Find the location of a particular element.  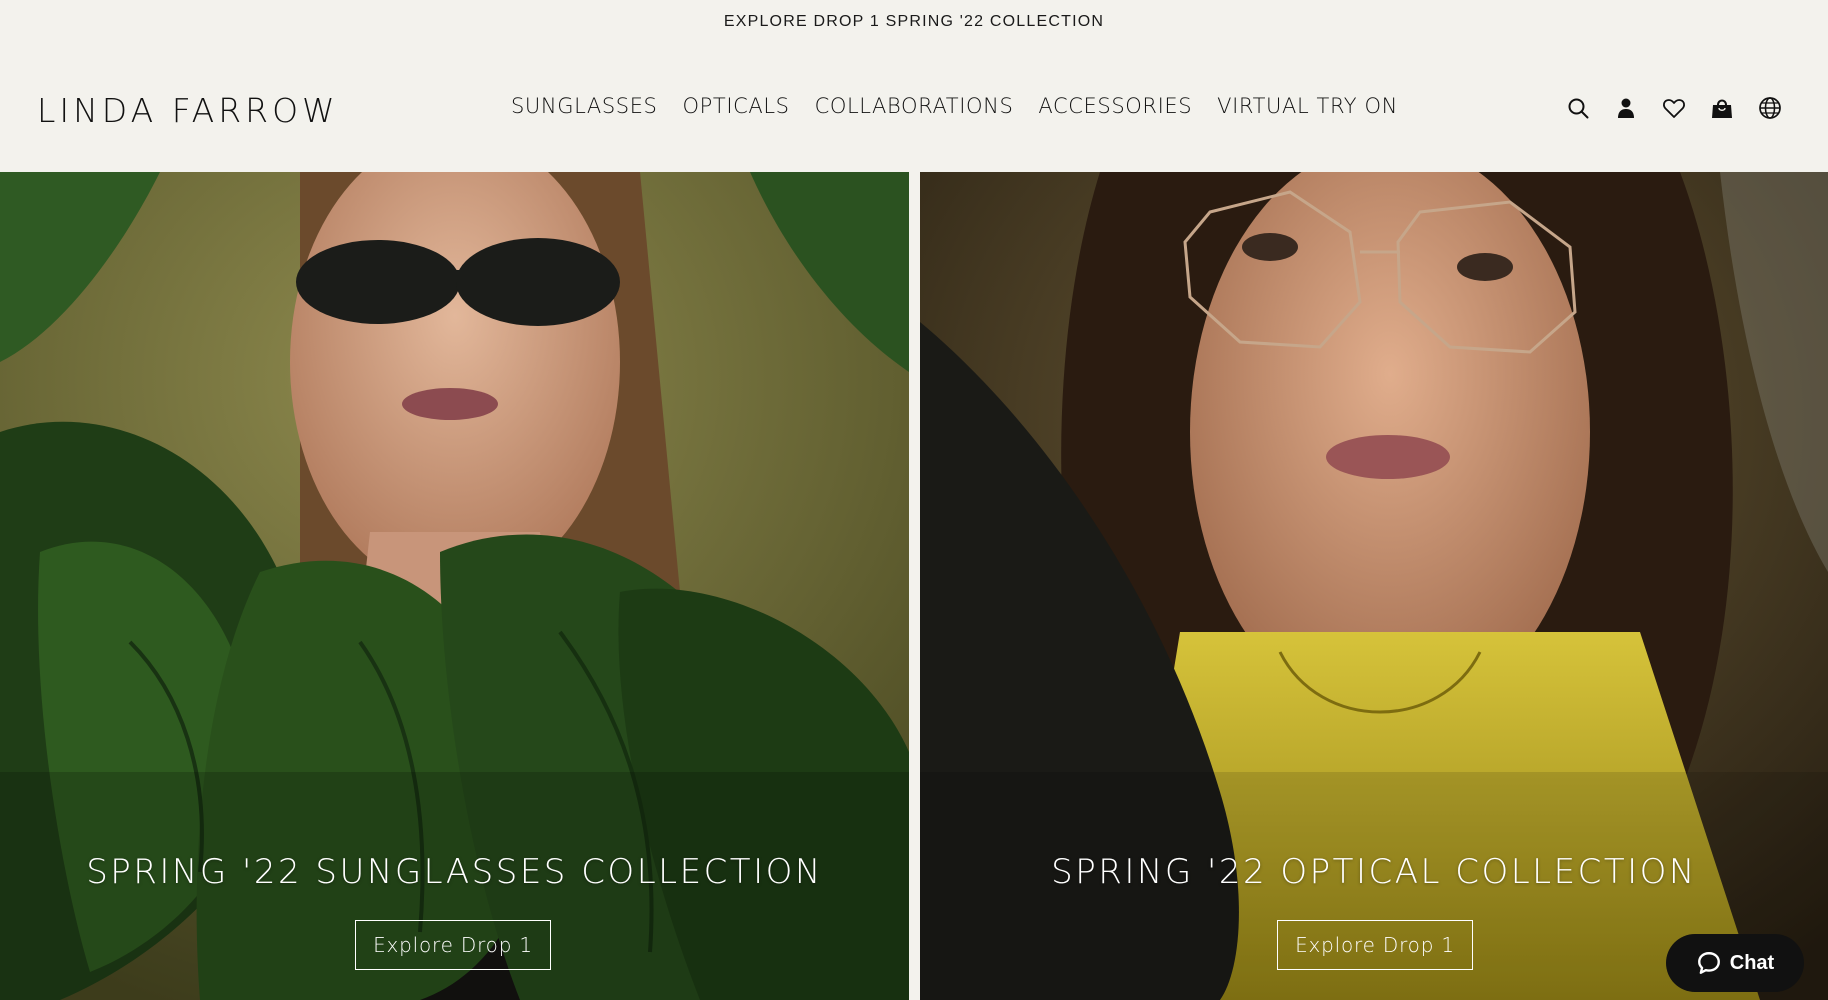

chat-button: Chat is located at coordinates (1735, 963).